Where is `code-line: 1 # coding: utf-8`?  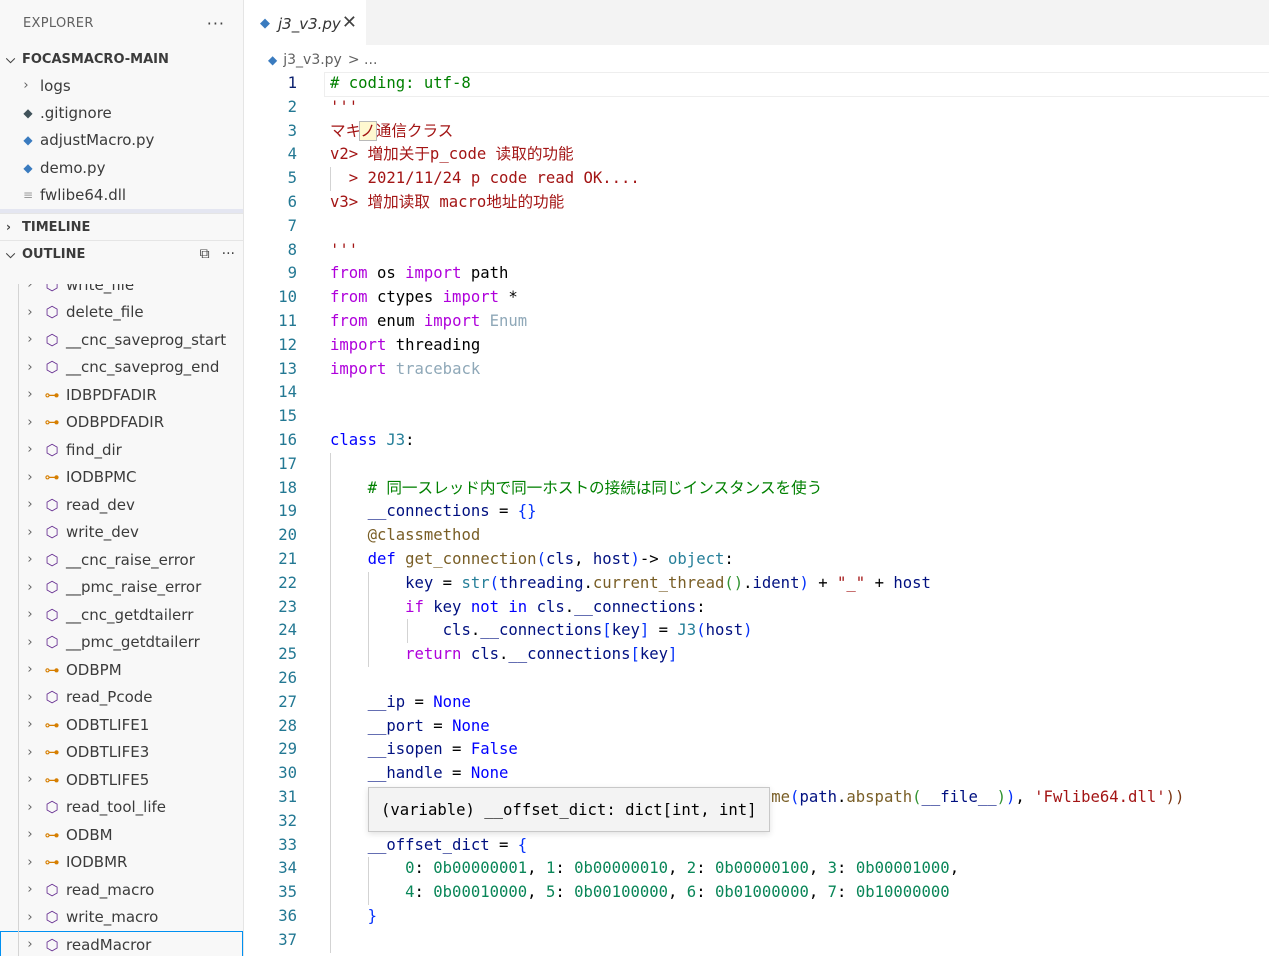 code-line: 1 # coding: utf-8 is located at coordinates (756, 84).